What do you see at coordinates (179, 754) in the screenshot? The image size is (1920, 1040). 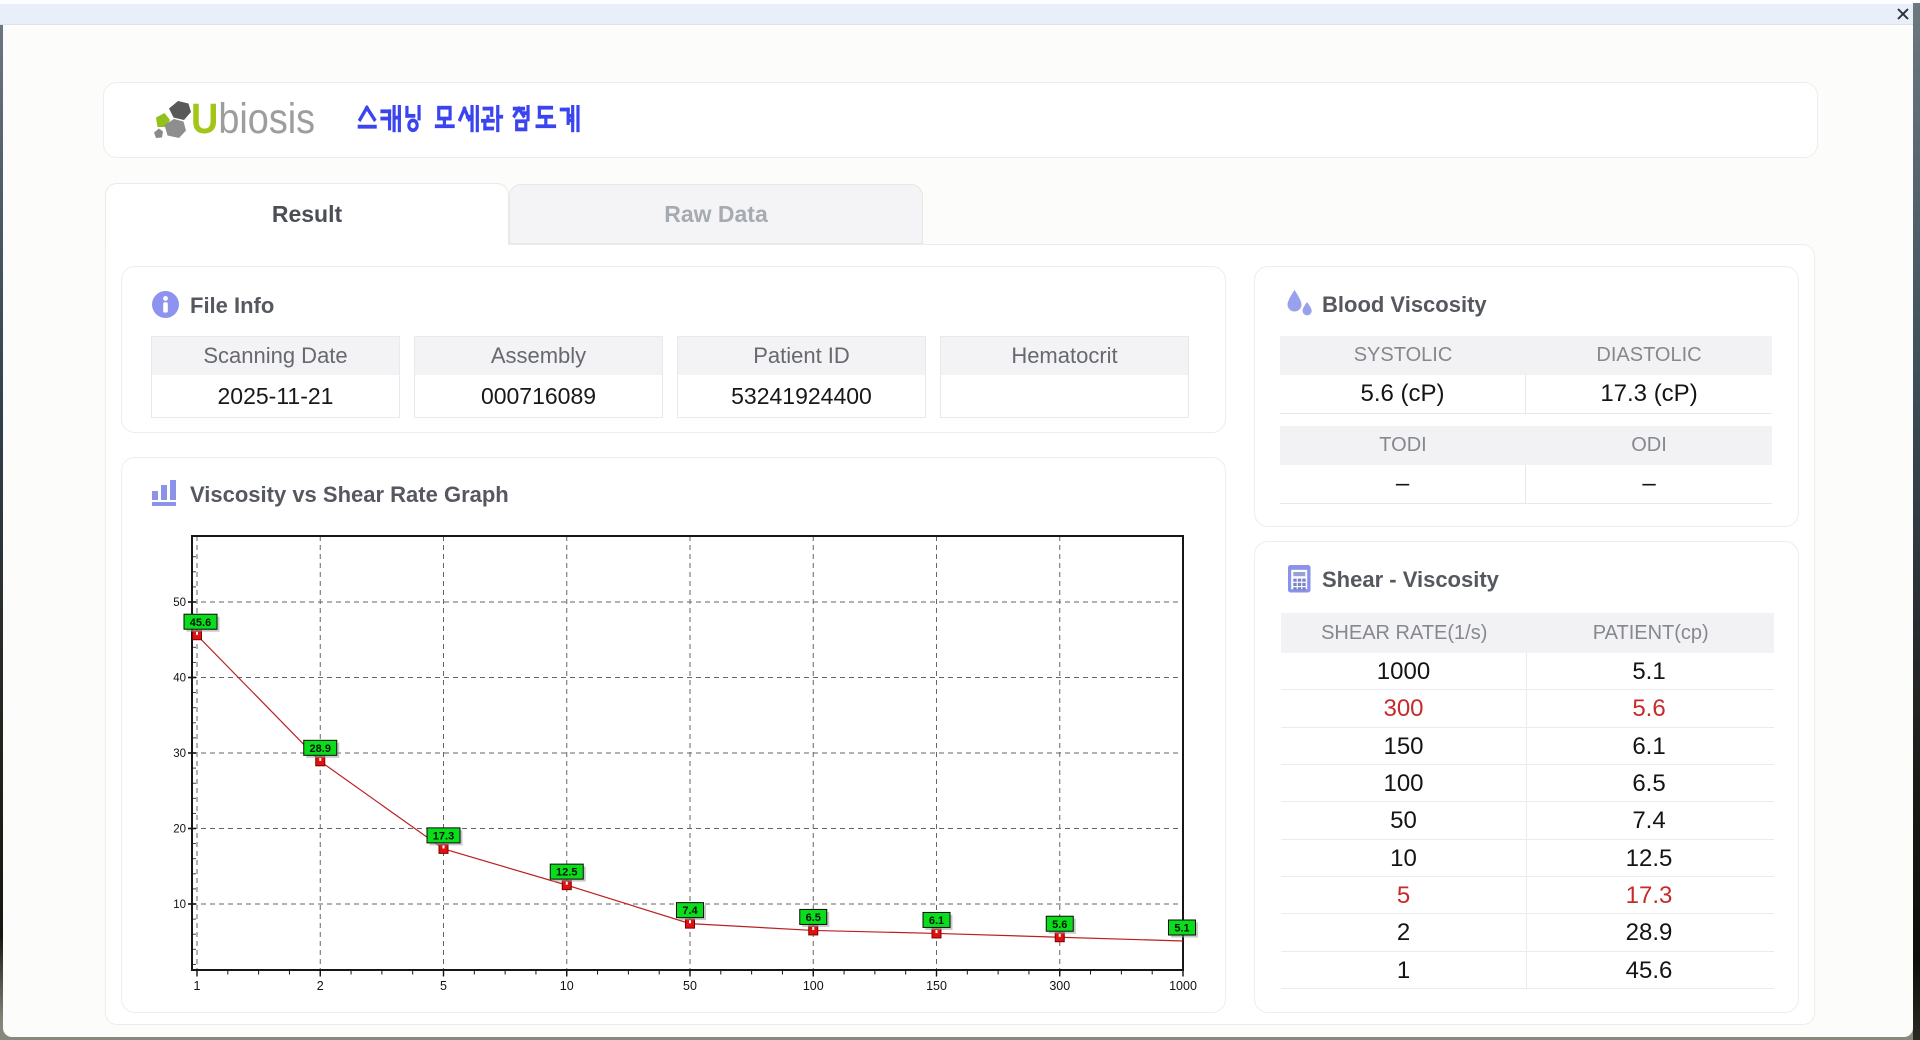 I see `svg-text: 30` at bounding box center [179, 754].